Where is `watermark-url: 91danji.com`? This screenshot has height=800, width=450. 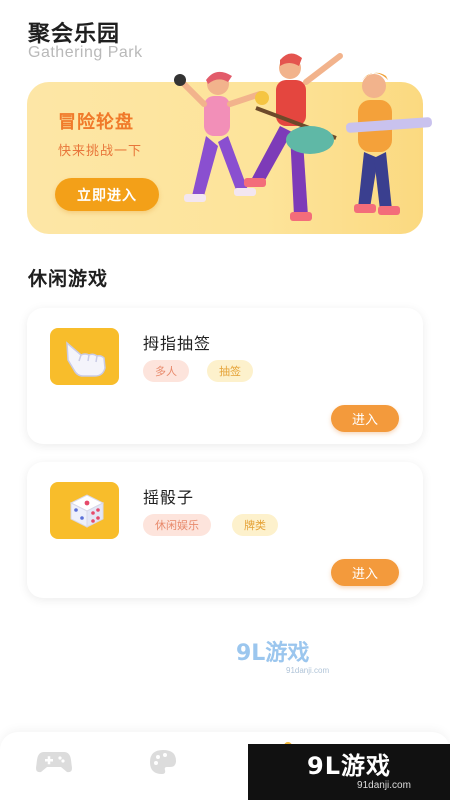 watermark-url: 91danji.com is located at coordinates (308, 670).